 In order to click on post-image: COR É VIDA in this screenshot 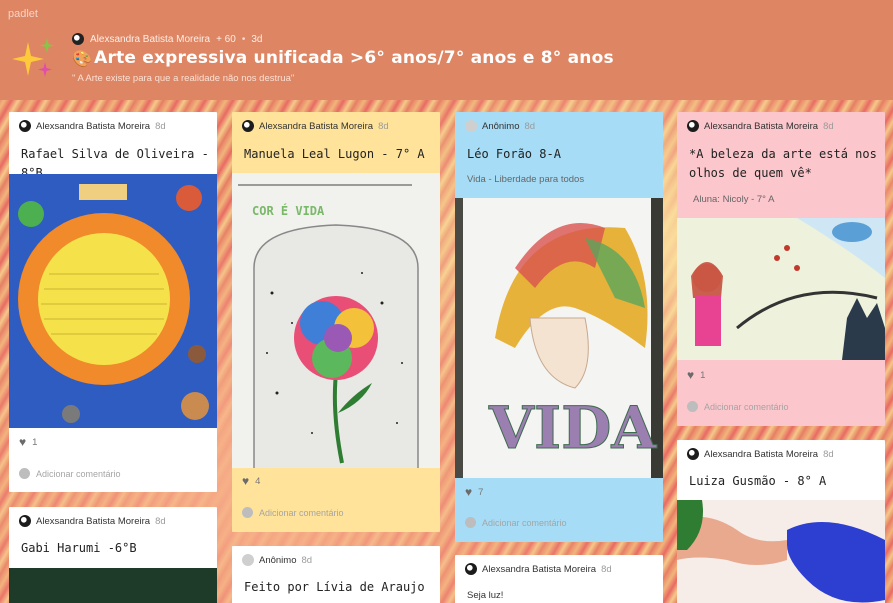, I will do `click(336, 320)`.